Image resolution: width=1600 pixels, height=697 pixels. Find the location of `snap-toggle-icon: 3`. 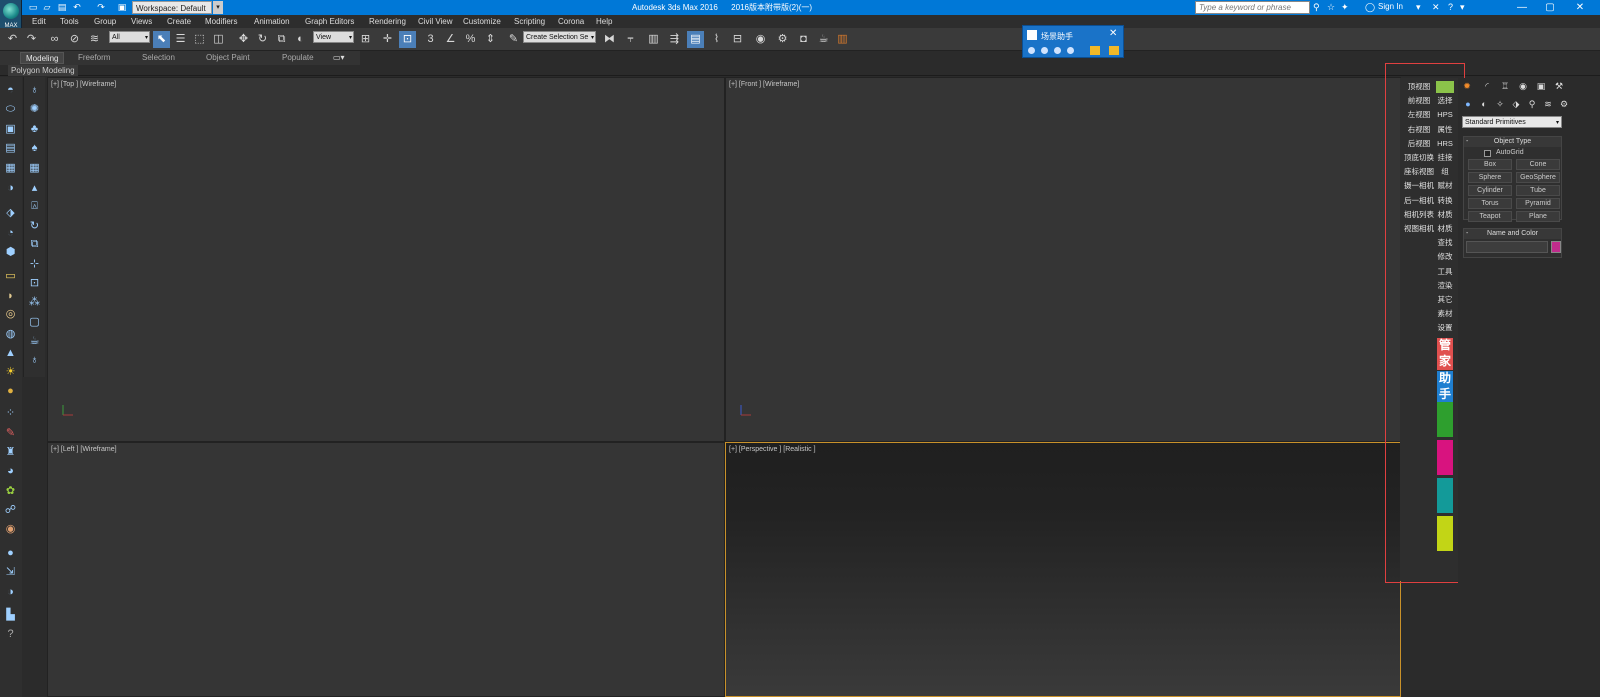

snap-toggle-icon: 3 is located at coordinates (430, 39).